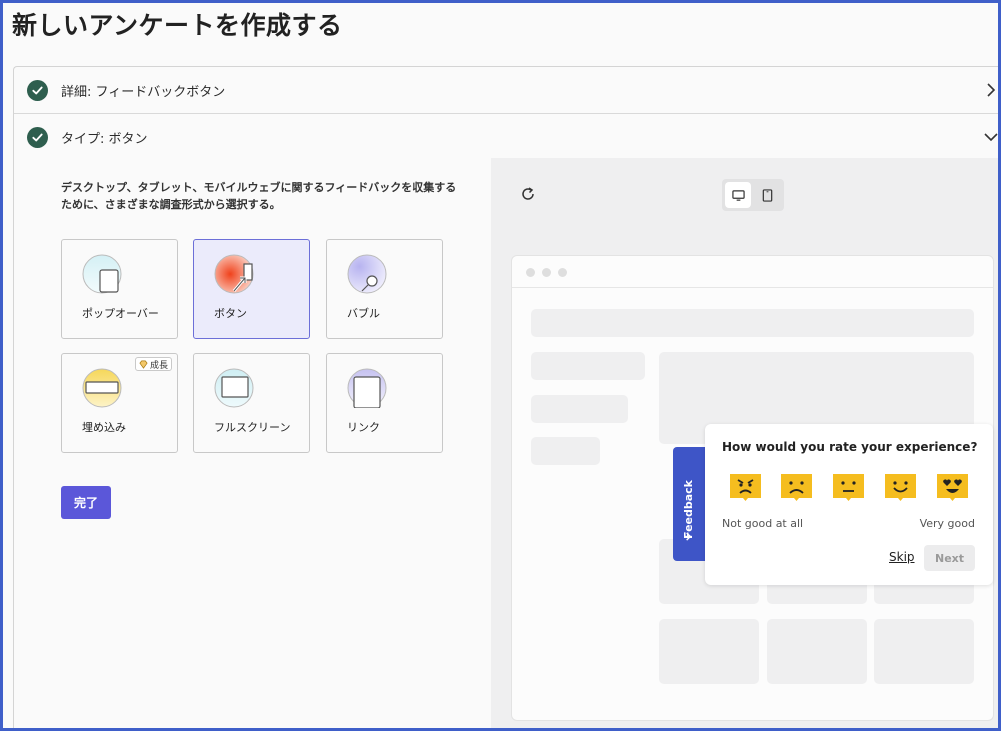  What do you see at coordinates (143, 92) in the screenshot?
I see `accordion-details-label: 詳細: フィードバックボタン` at bounding box center [143, 92].